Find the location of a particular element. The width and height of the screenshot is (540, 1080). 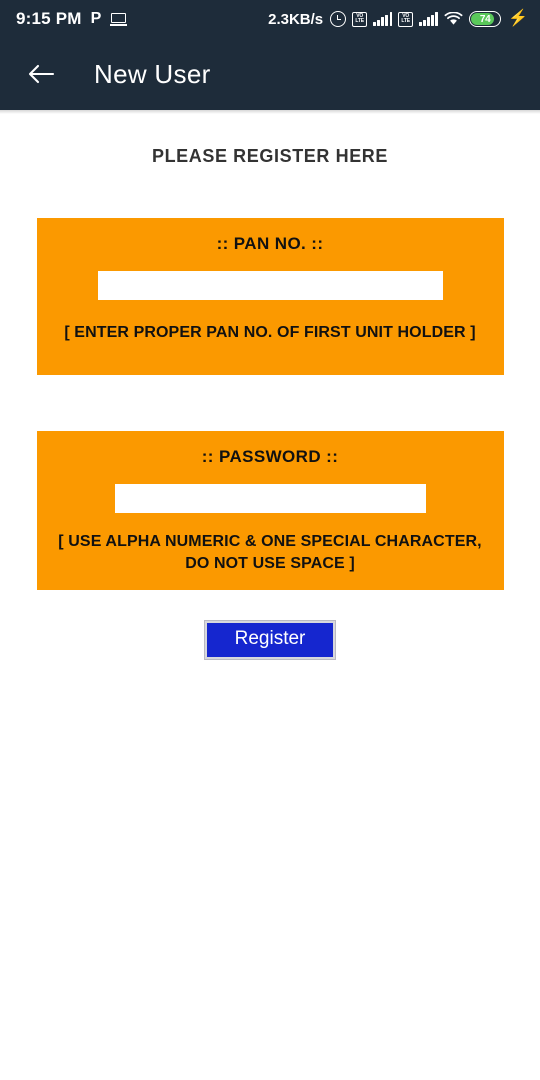

app-bar: New User is located at coordinates (270, 74).